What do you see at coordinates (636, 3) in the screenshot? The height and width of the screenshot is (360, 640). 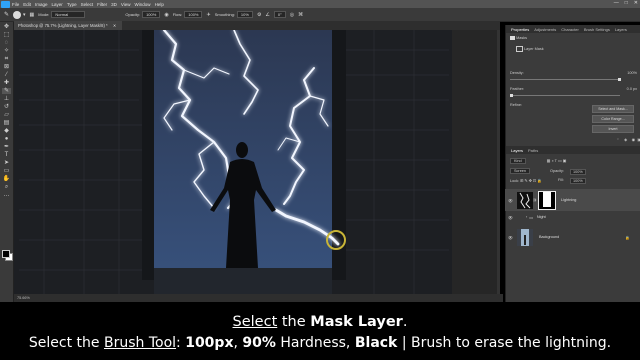 I see `close-icon: ✕` at bounding box center [636, 3].